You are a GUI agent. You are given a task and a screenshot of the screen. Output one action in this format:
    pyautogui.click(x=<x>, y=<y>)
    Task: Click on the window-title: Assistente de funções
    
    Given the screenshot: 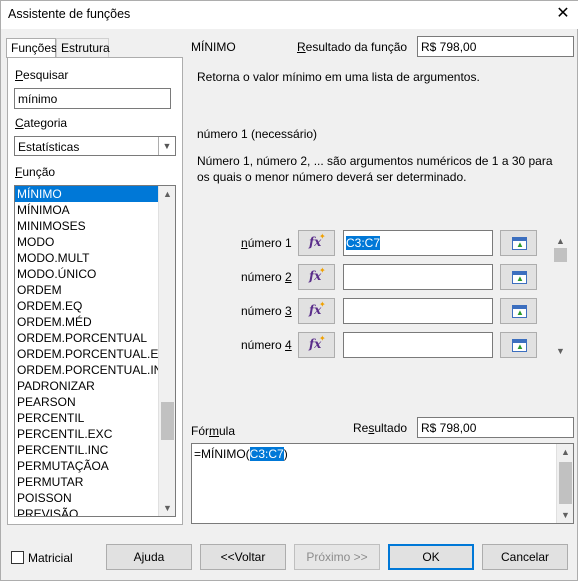 What is the action you would take?
    pyautogui.click(x=69, y=14)
    